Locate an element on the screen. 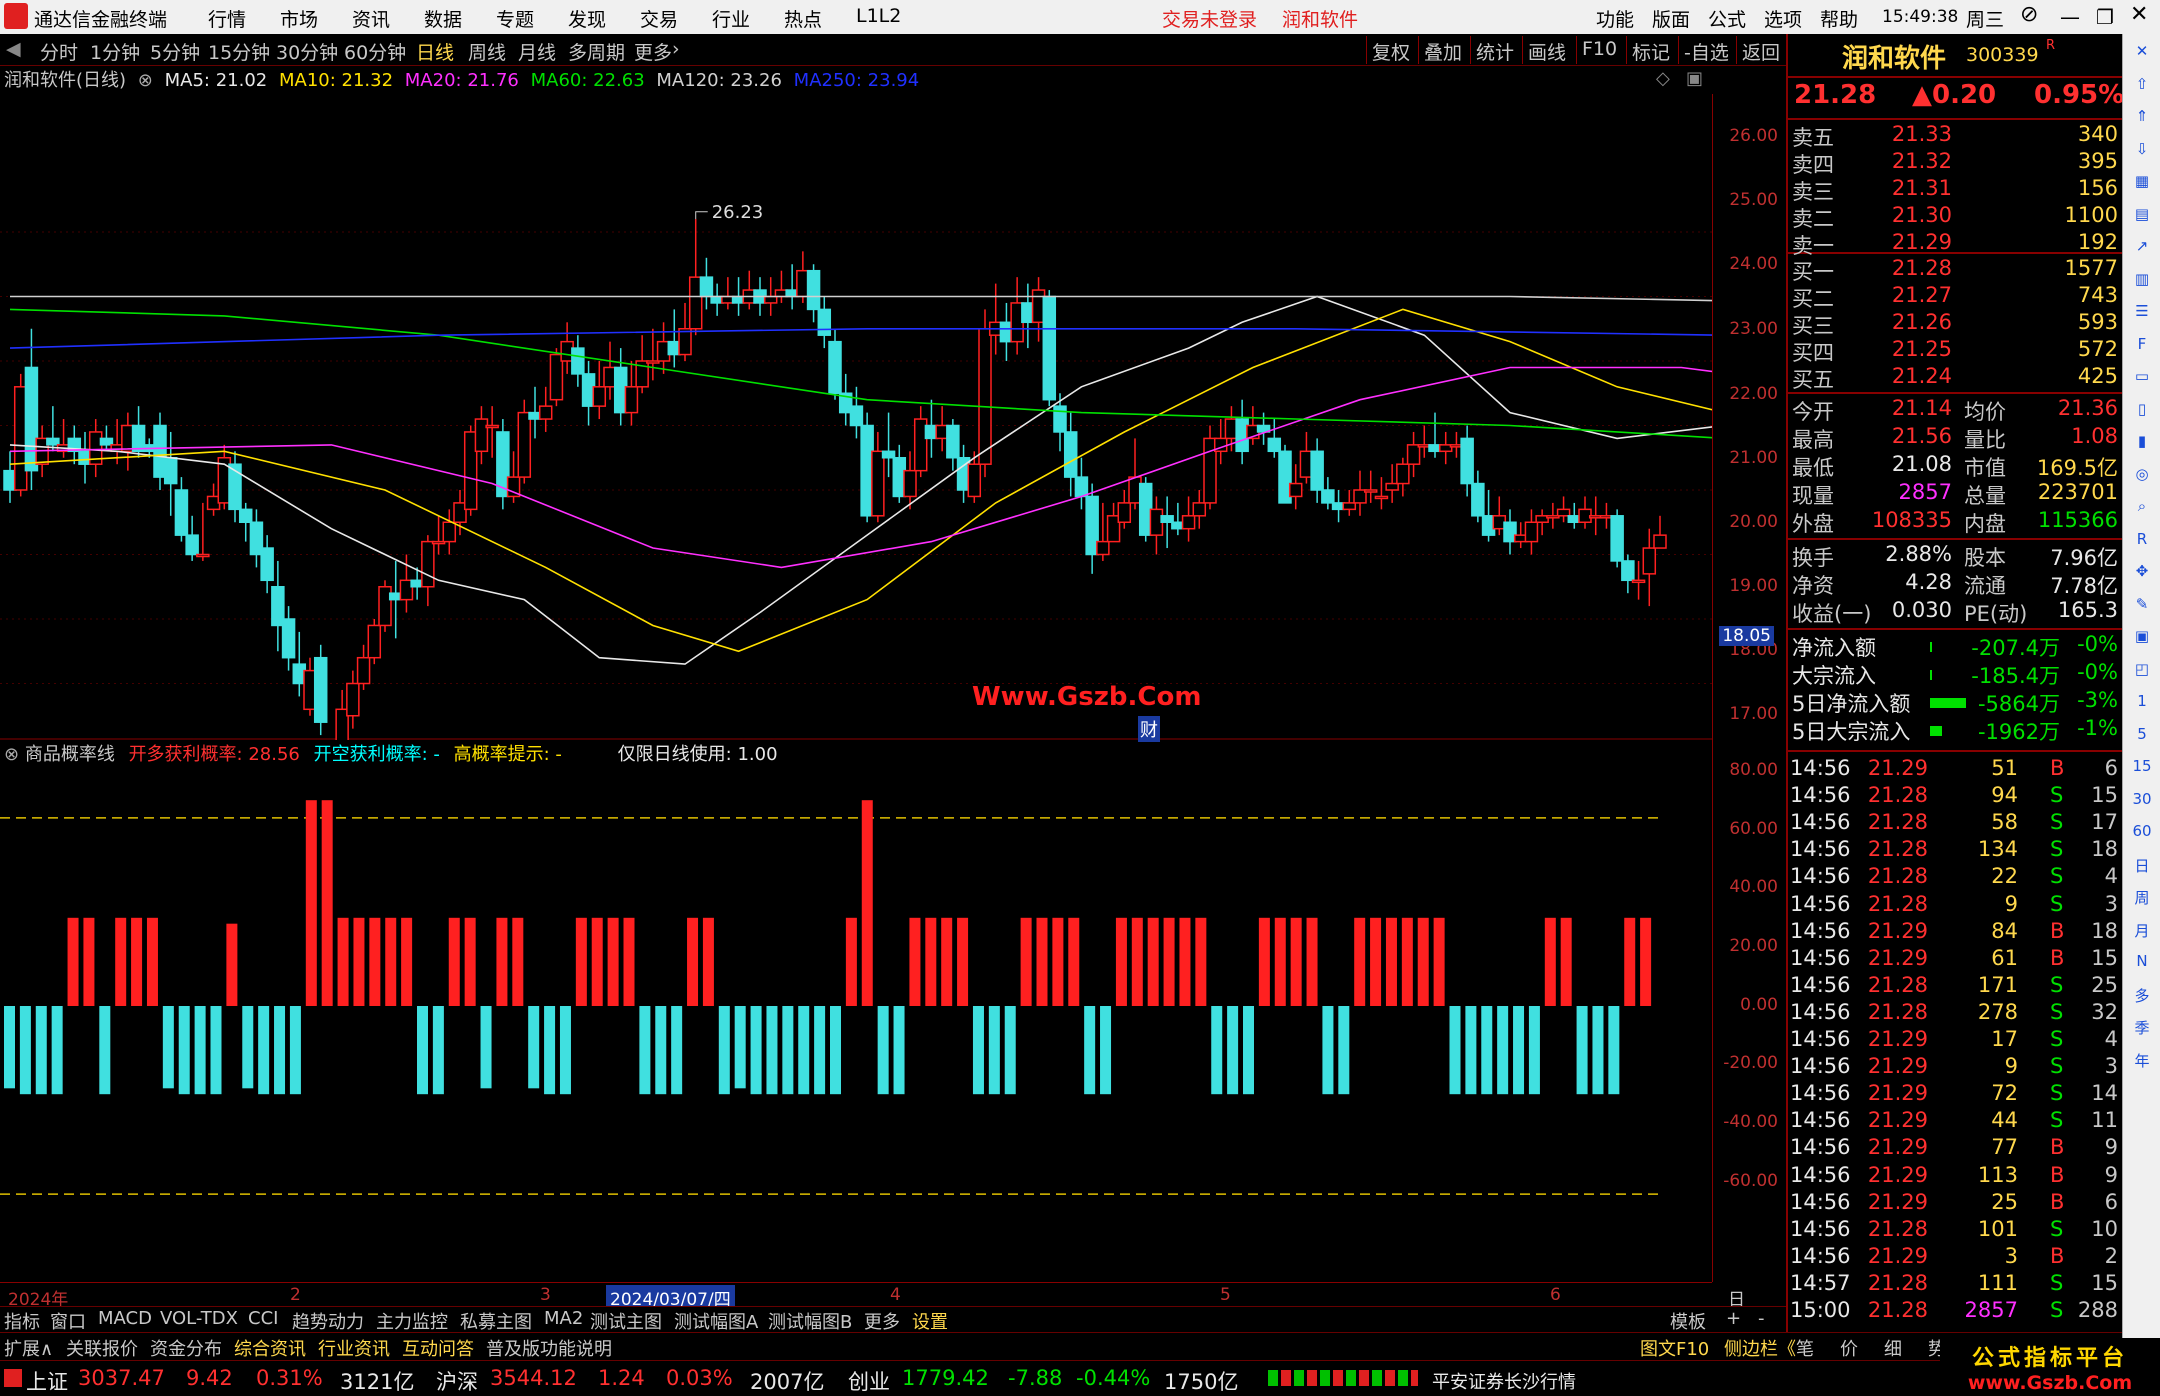 The image size is (2160, 1396). side-tool-23: 30 is located at coordinates (2142, 802).